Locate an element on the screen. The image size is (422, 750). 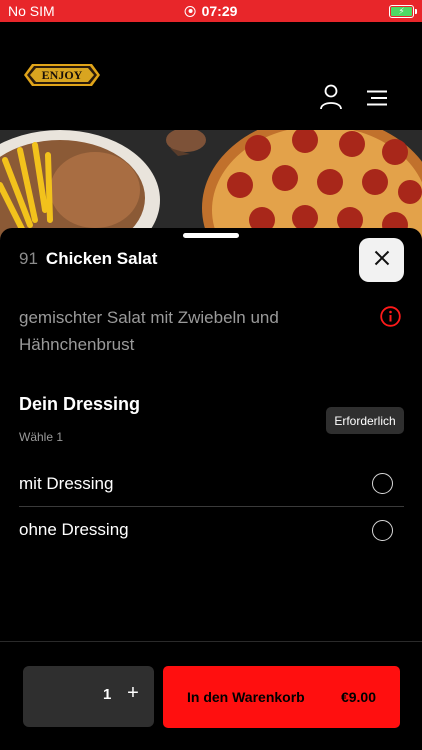
menu-icon is located at coordinates (377, 98).